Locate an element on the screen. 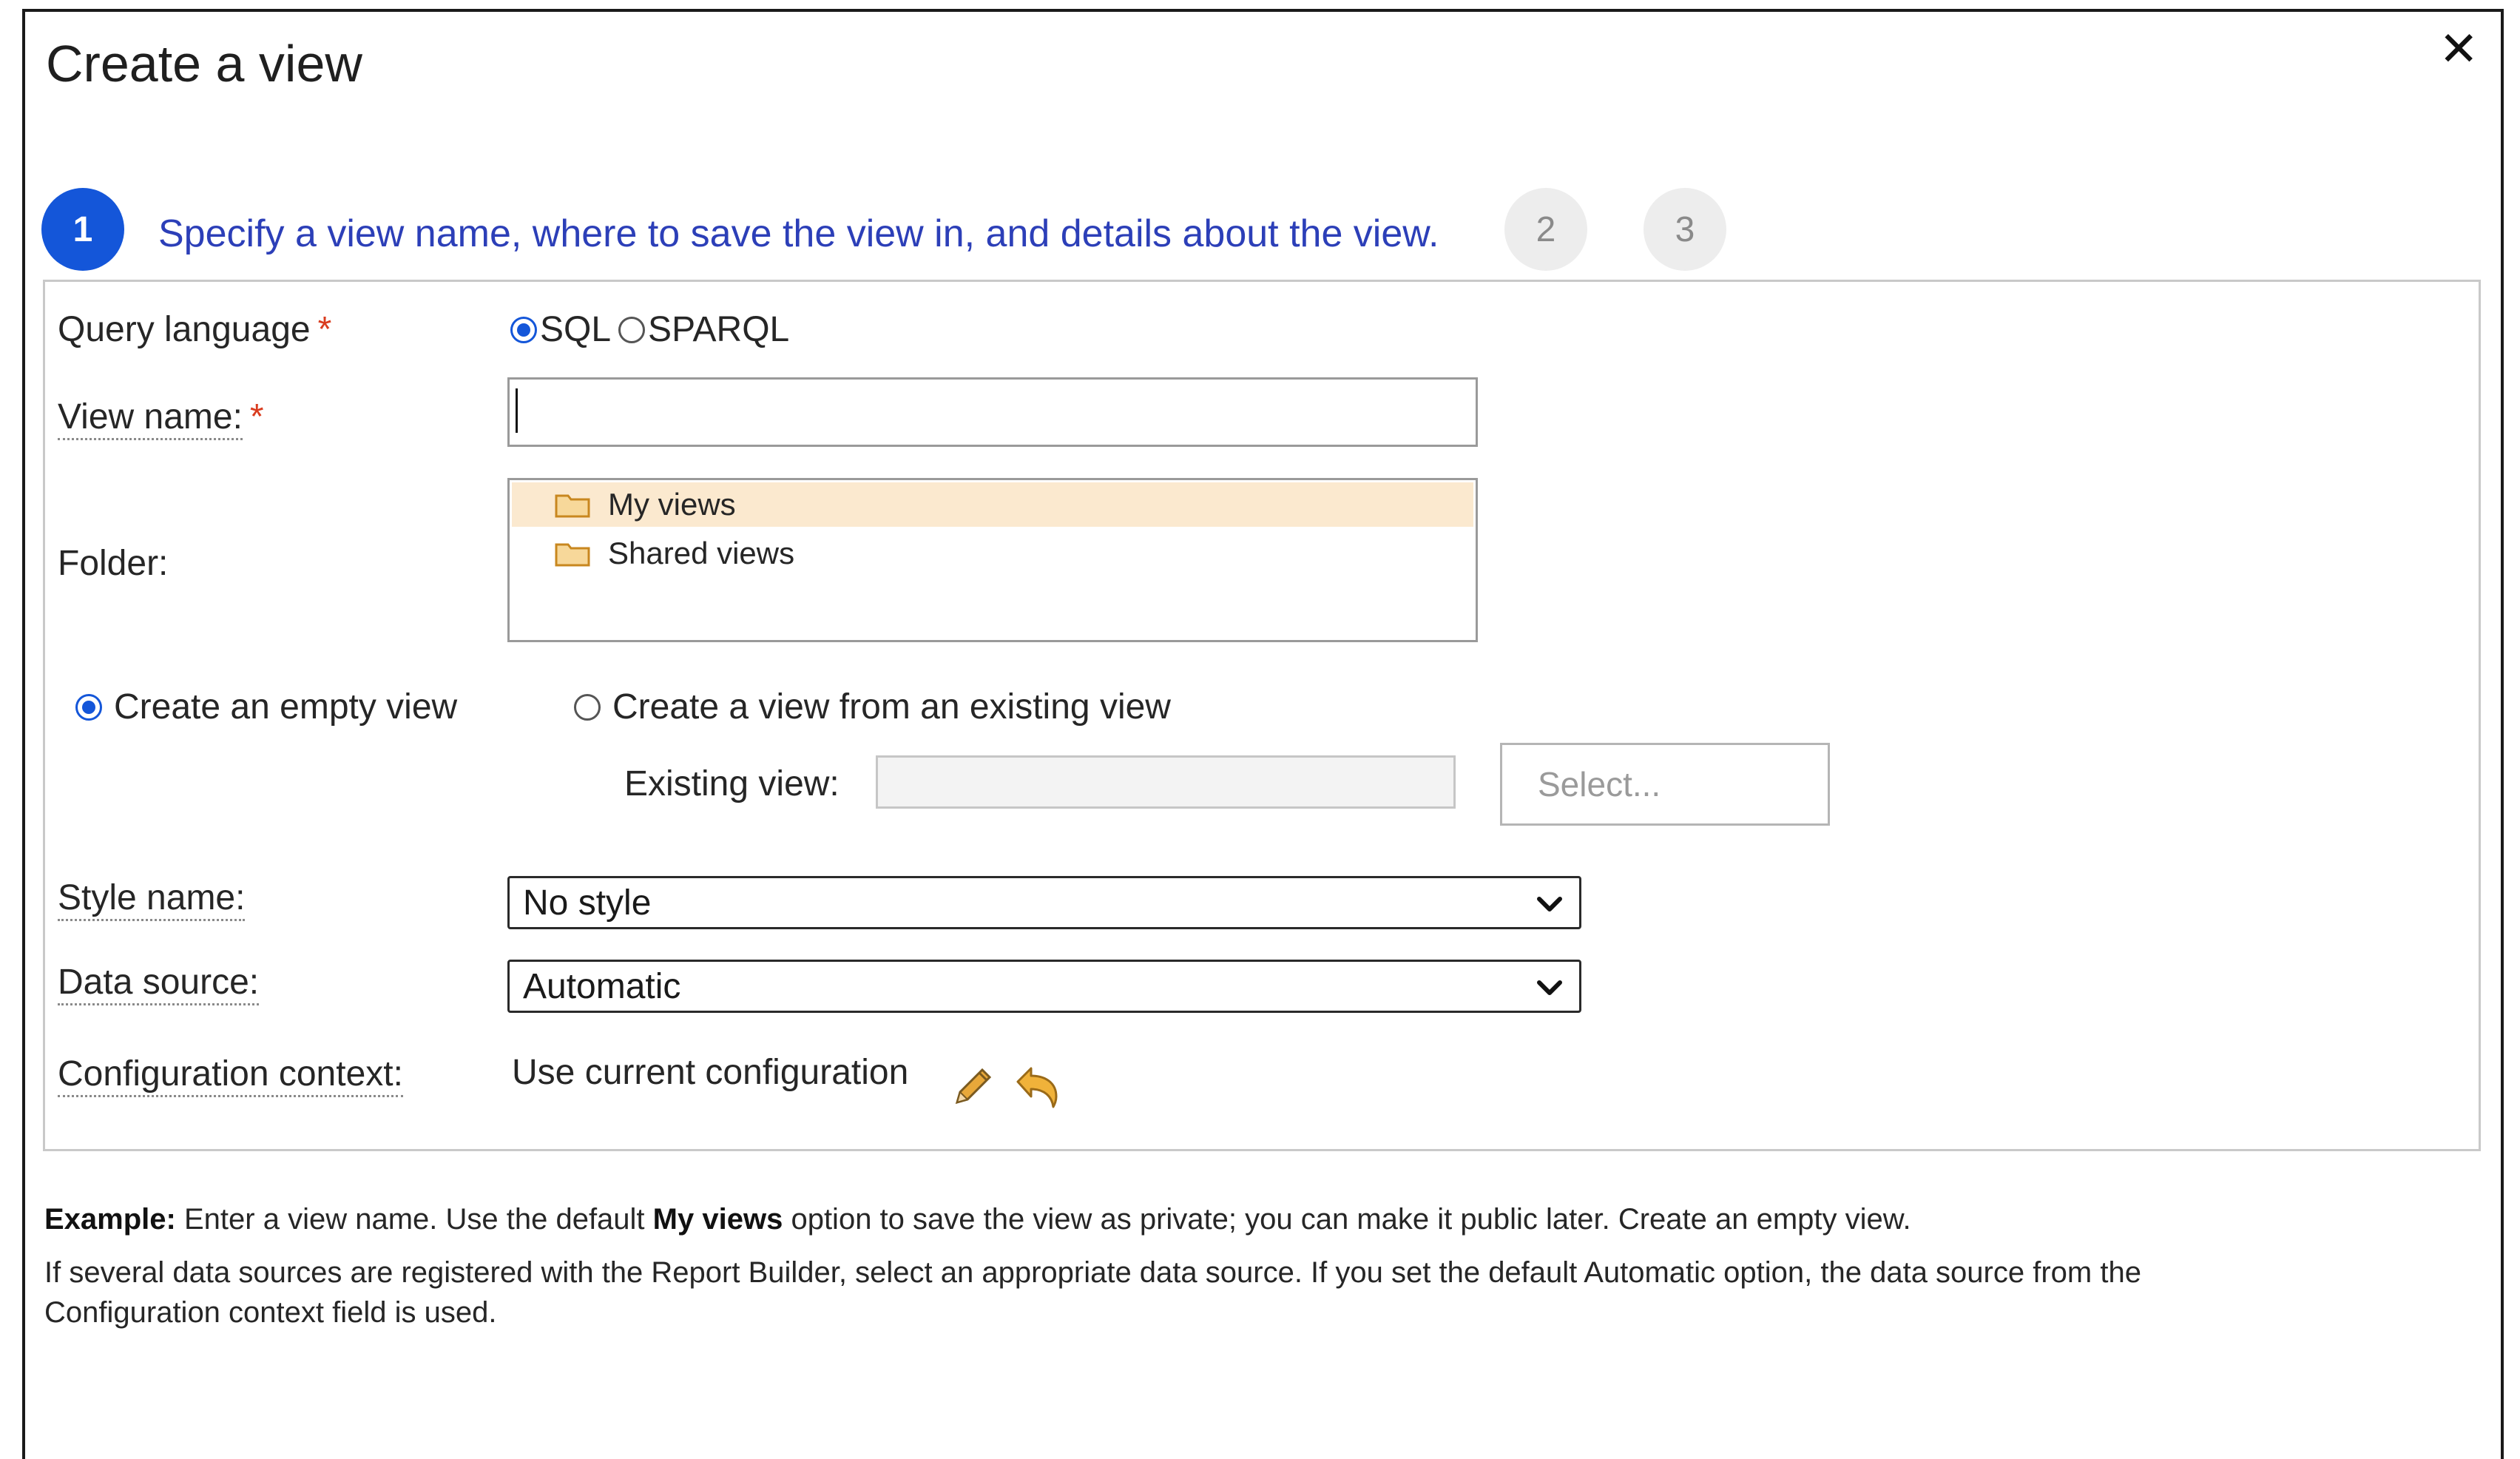 Image resolution: width=2520 pixels, height=1459 pixels. close-icon: ✕ is located at coordinates (2459, 49).